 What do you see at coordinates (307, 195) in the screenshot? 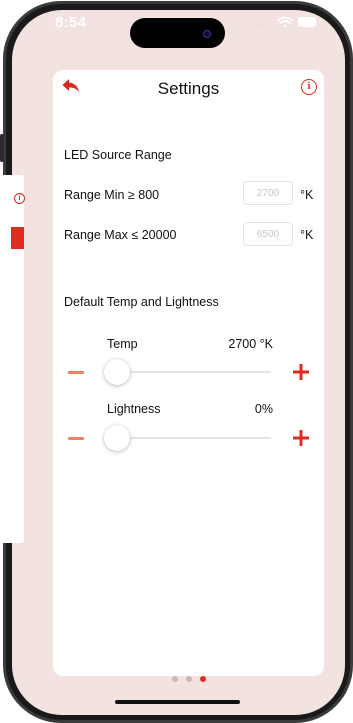
I see `range-min-unit: °K` at bounding box center [307, 195].